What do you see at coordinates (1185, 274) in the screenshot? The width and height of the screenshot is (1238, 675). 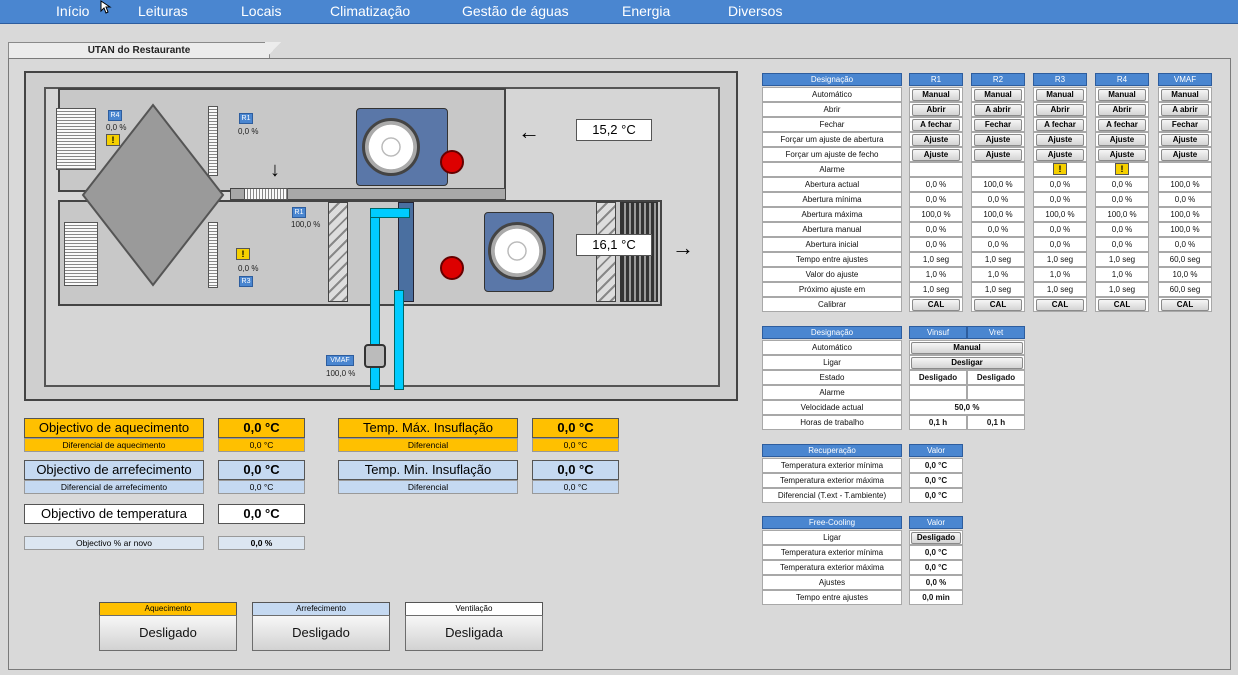 I see `dampers-valor-value: 10,0 %` at bounding box center [1185, 274].